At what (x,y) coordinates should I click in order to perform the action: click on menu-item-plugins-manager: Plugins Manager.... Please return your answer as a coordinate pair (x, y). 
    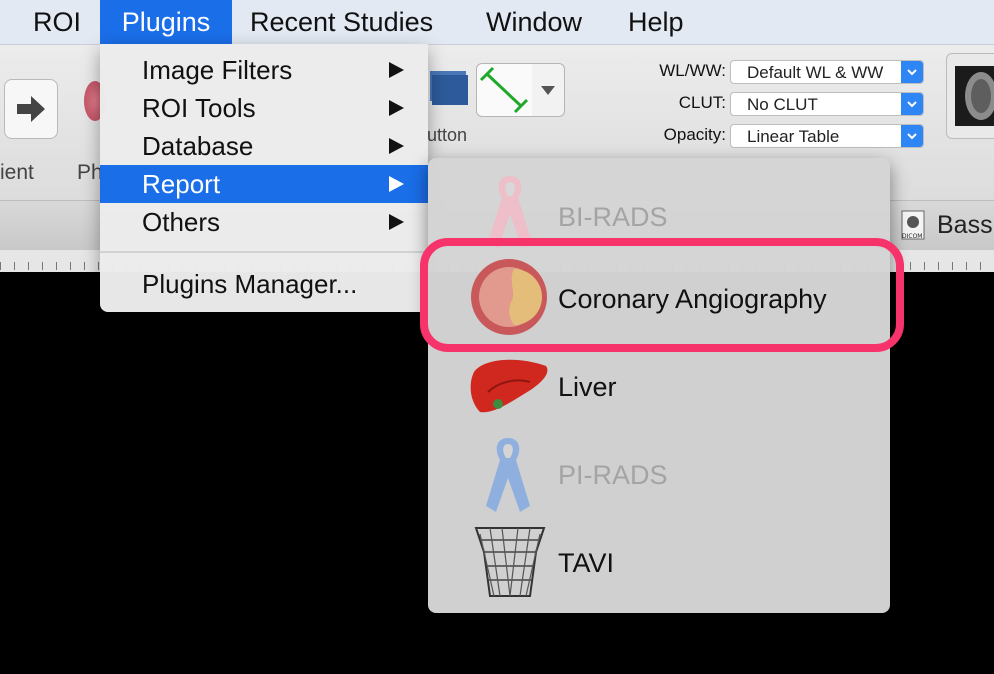
    Looking at the image, I should click on (264, 284).